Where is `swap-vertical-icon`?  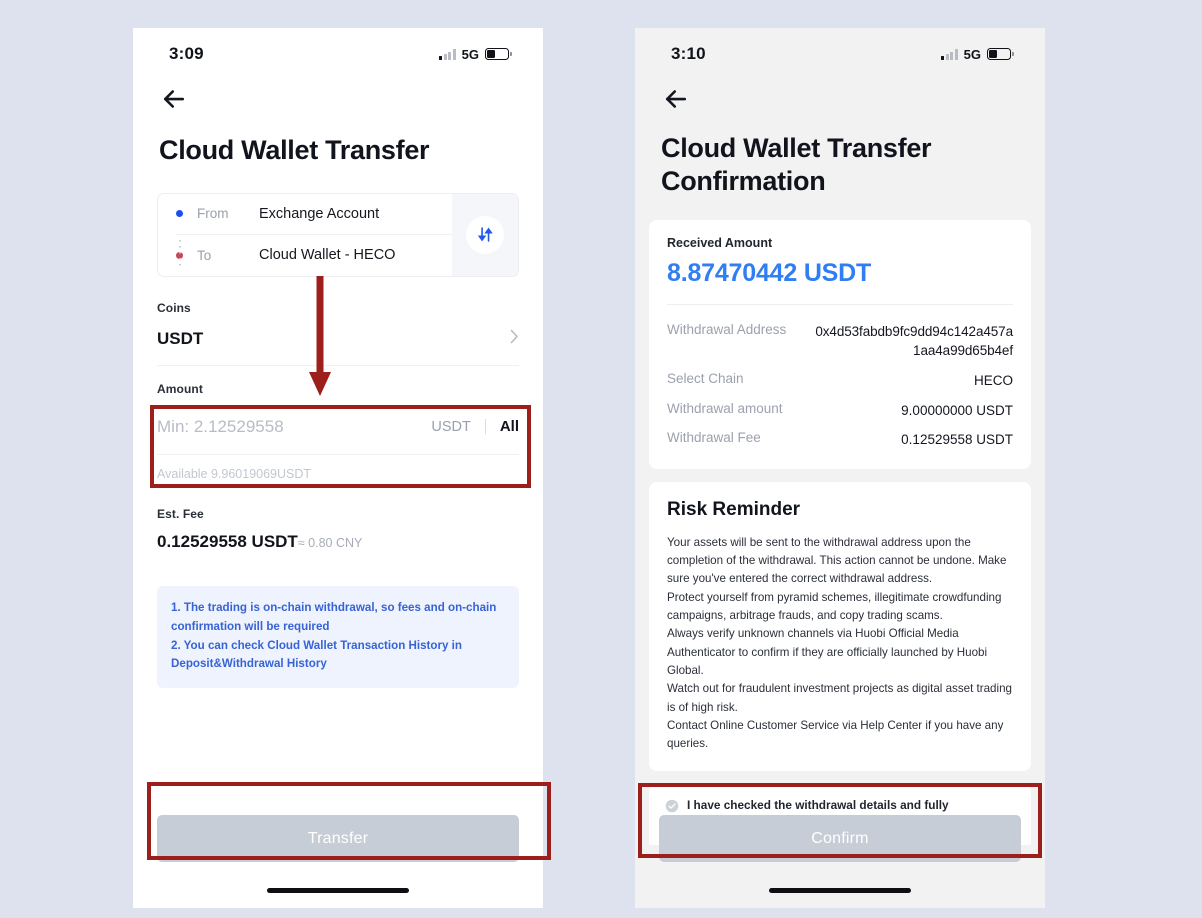 swap-vertical-icon is located at coordinates (485, 235).